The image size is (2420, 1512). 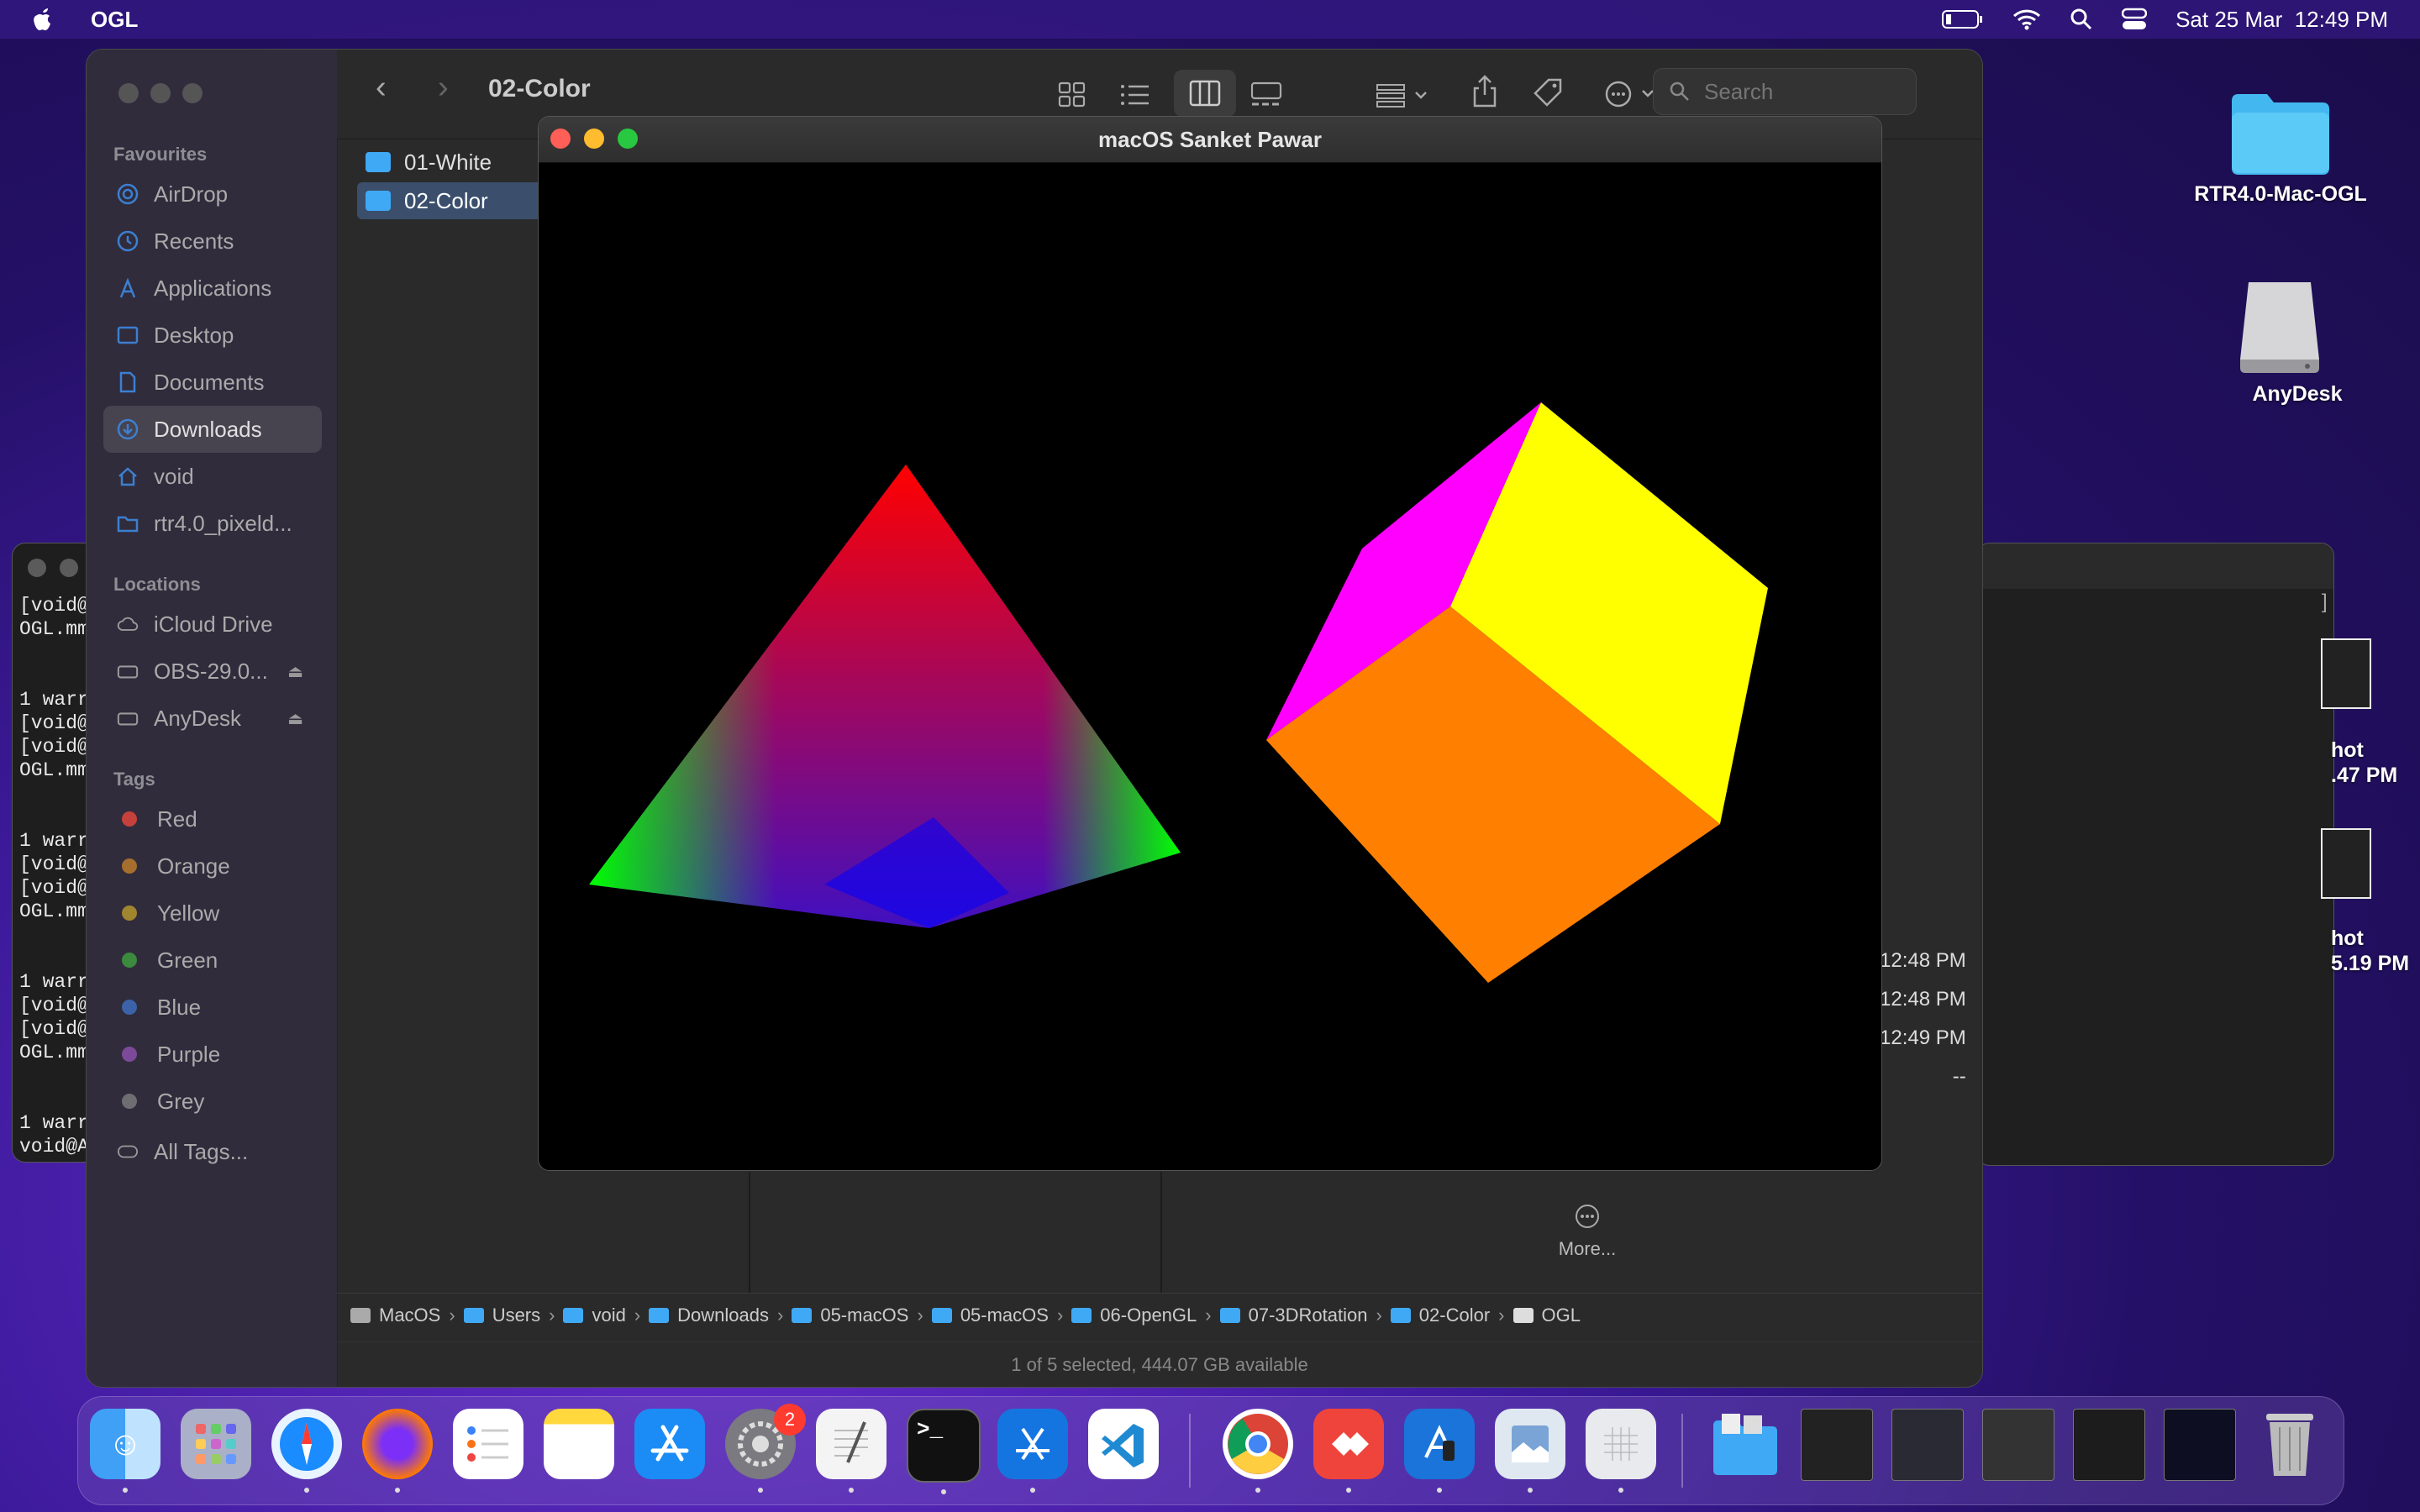 What do you see at coordinates (1484, 90) in the screenshot?
I see `share-icon` at bounding box center [1484, 90].